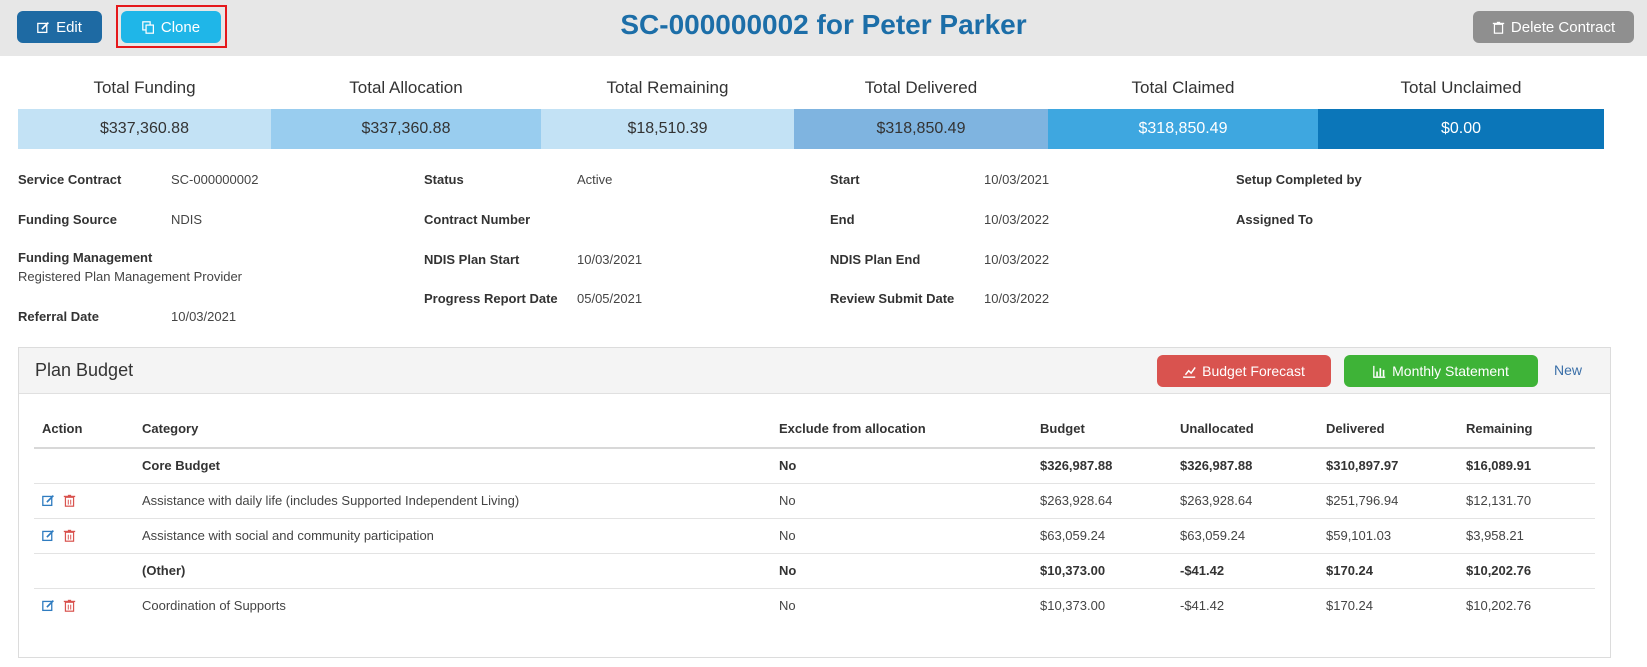  I want to click on col-budget: Budget, so click(1102, 429).